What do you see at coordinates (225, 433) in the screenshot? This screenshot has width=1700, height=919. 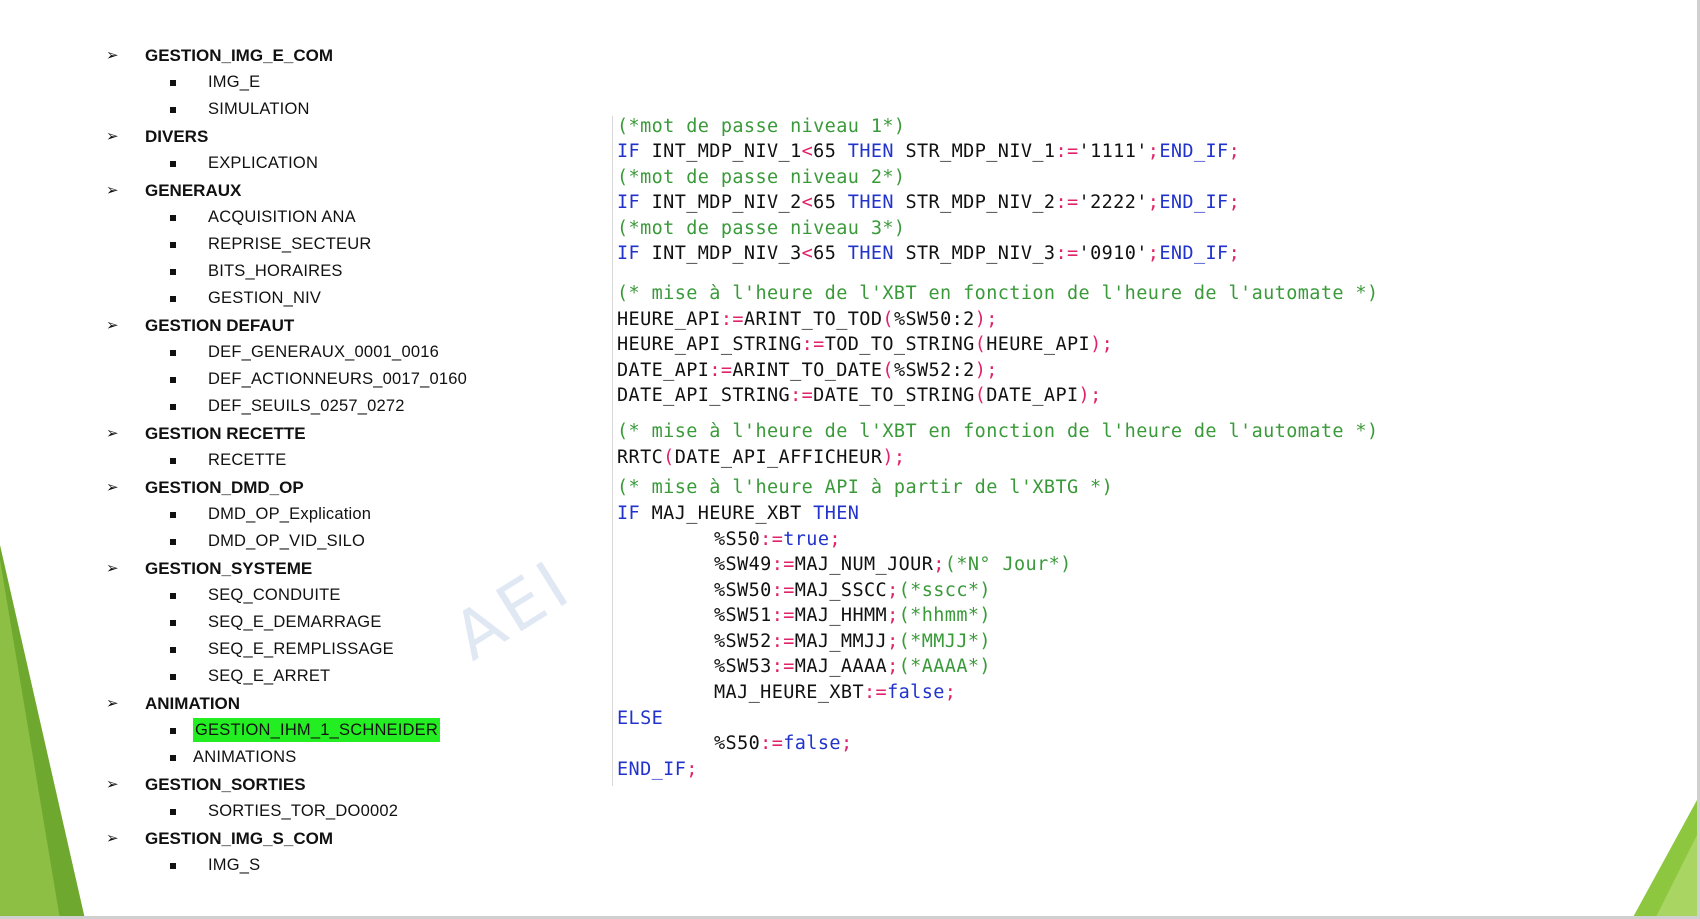 I see `section-title: GESTION RECETTE` at bounding box center [225, 433].